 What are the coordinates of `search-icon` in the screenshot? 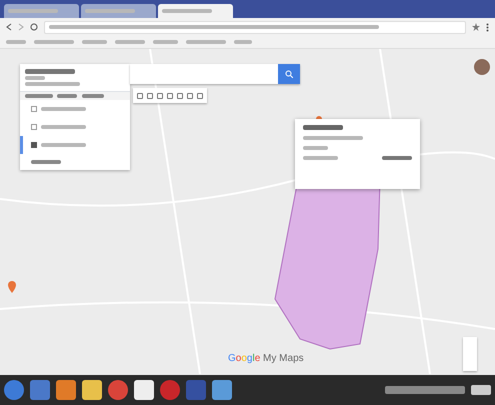 It's located at (289, 74).